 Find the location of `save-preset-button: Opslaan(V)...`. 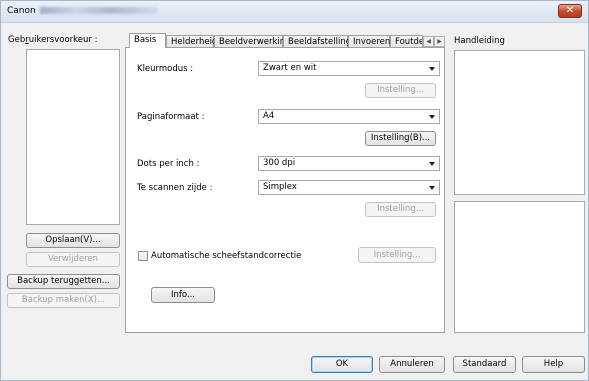

save-preset-button: Opslaan(V)... is located at coordinates (73, 240).